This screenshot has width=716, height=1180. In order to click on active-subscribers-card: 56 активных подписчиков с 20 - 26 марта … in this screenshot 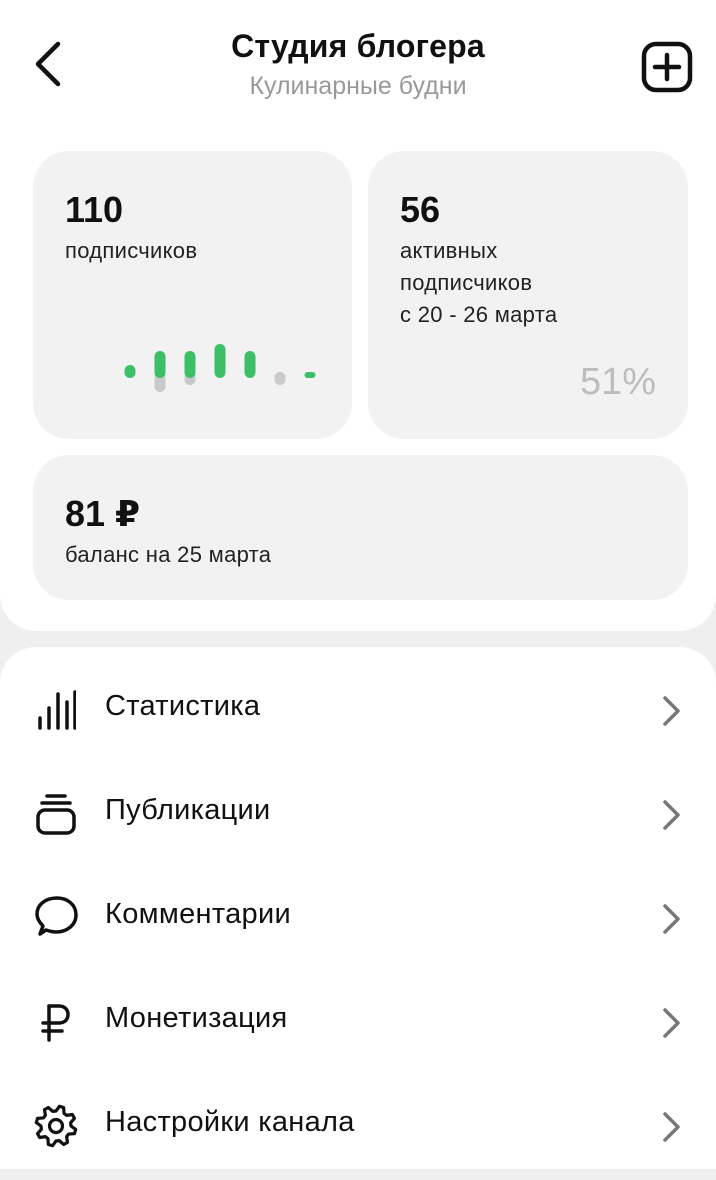, I will do `click(528, 295)`.